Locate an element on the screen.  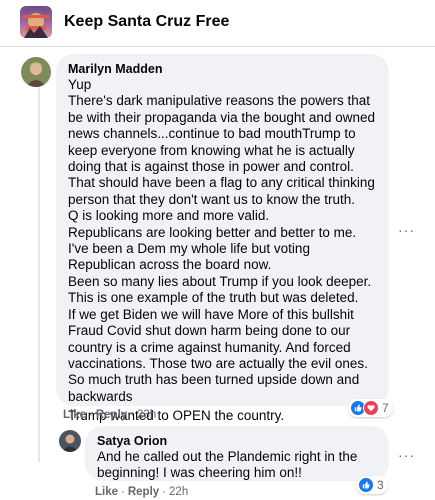
thread-line is located at coordinates (39, 272).